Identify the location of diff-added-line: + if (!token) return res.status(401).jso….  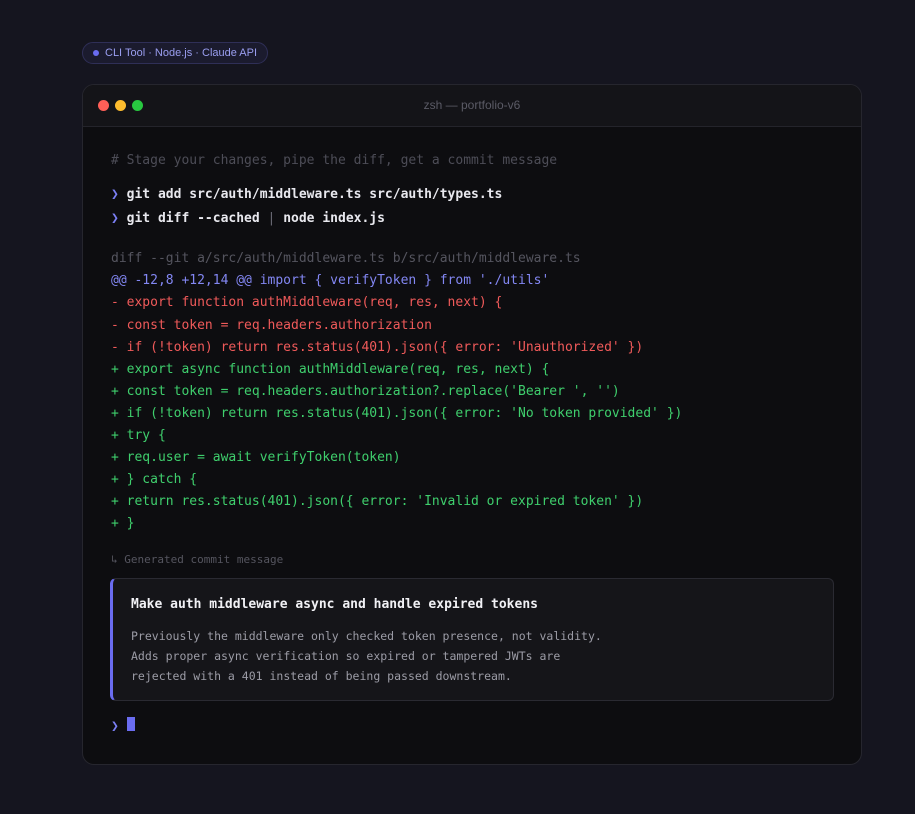
(397, 413).